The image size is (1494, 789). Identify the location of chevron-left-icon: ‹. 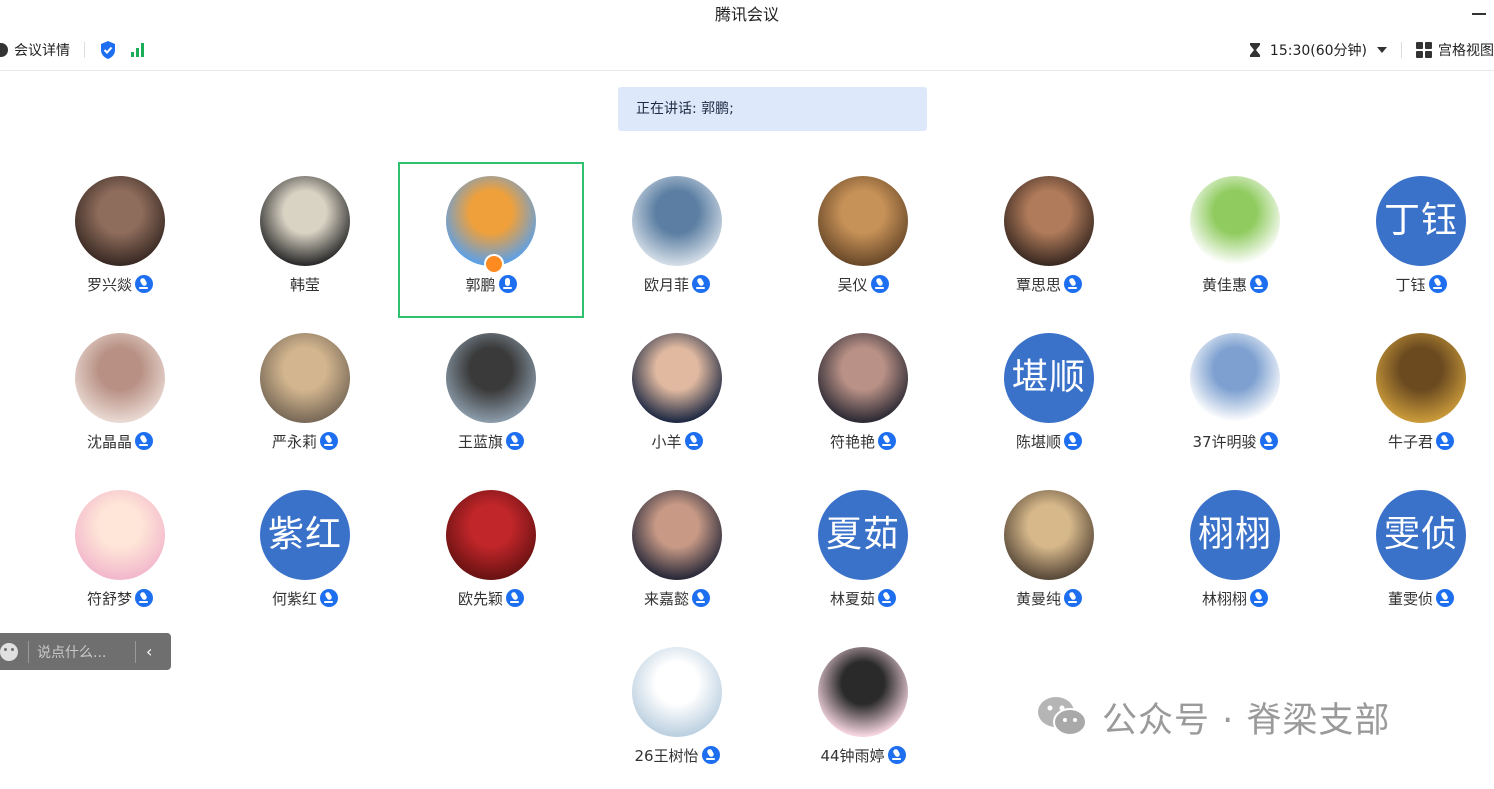
(149, 651).